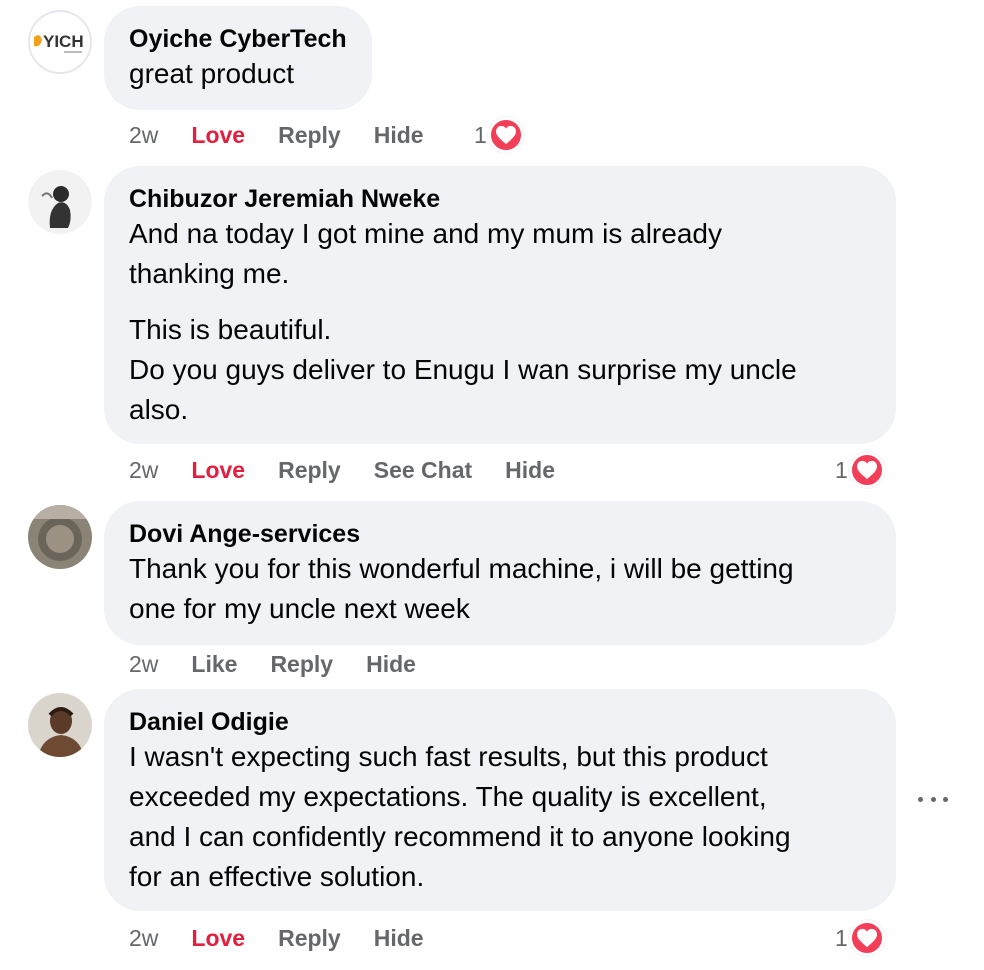  What do you see at coordinates (299, 608) in the screenshot?
I see `comment-text-line: one for my uncle next week` at bounding box center [299, 608].